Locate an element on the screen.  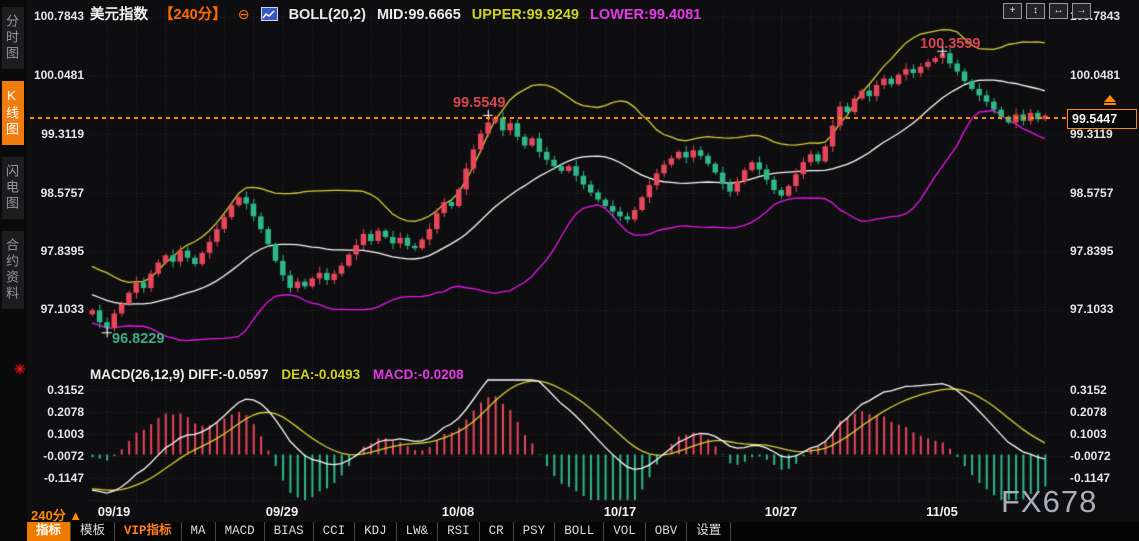
toolbar-item-kdj: KDJ is located at coordinates (376, 531).